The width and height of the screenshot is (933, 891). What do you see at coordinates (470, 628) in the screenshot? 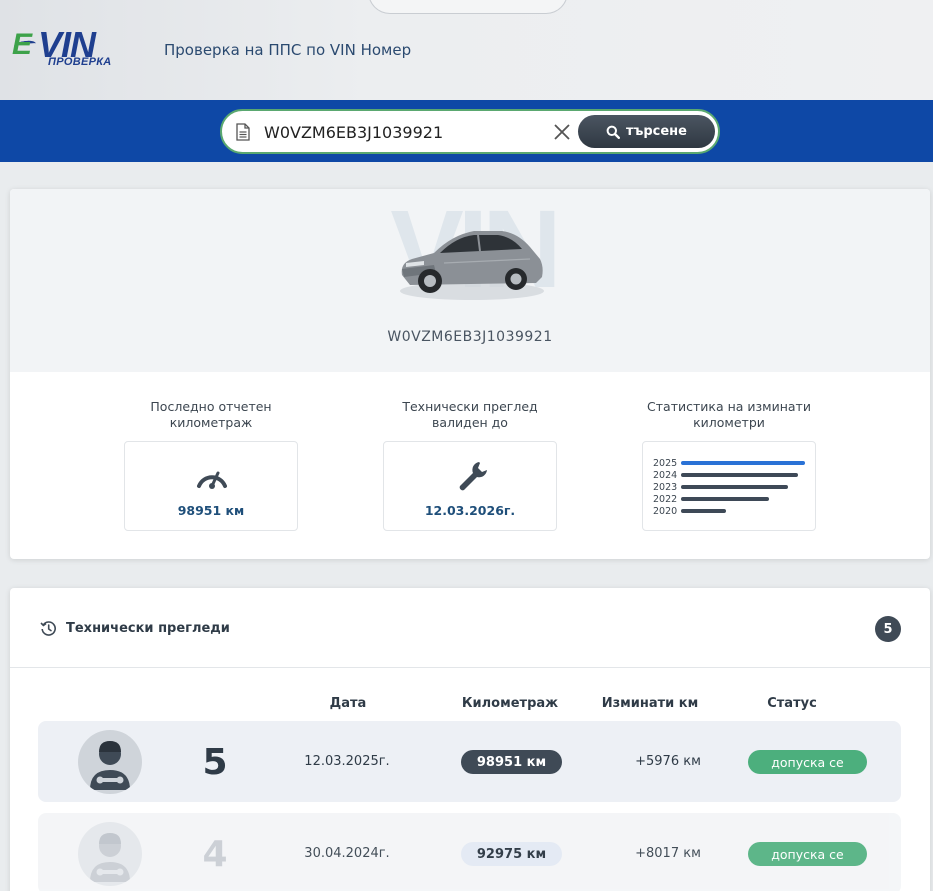
I see `inspections-header: Технически прегледи 5` at bounding box center [470, 628].